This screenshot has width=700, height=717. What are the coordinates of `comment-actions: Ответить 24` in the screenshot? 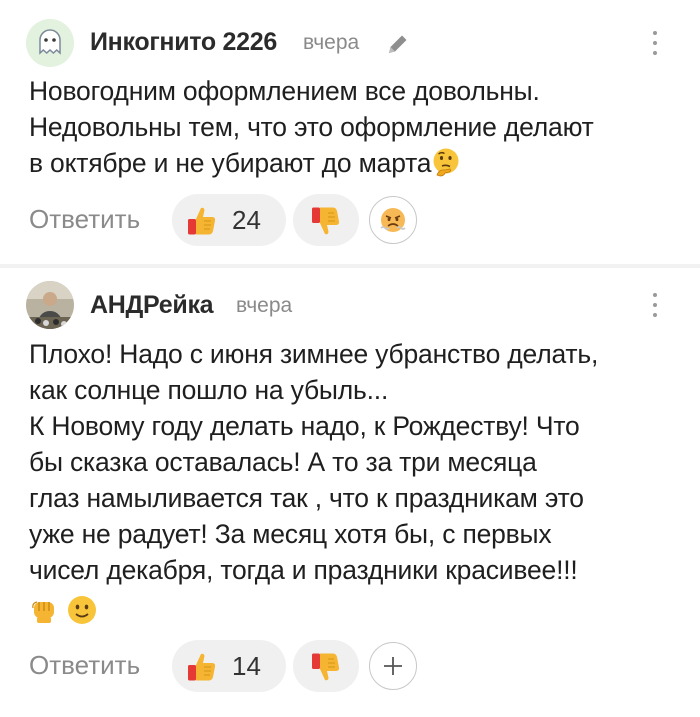 It's located at (349, 220).